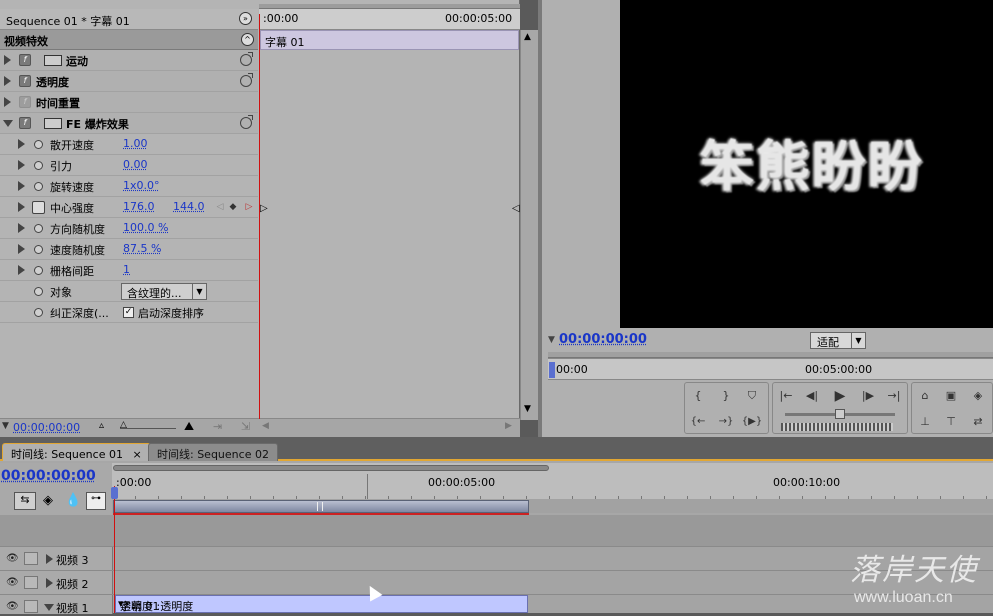 The image size is (993, 616). What do you see at coordinates (142, 248) in the screenshot?
I see `param-value: 87.5 %` at bounding box center [142, 248].